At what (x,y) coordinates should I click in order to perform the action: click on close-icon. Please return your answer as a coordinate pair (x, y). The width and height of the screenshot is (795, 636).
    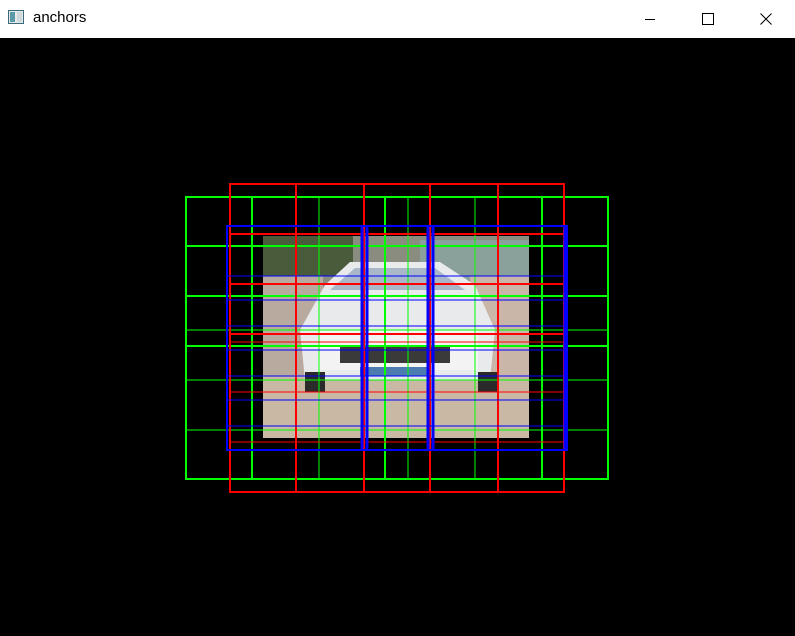
    Looking at the image, I should click on (766, 19).